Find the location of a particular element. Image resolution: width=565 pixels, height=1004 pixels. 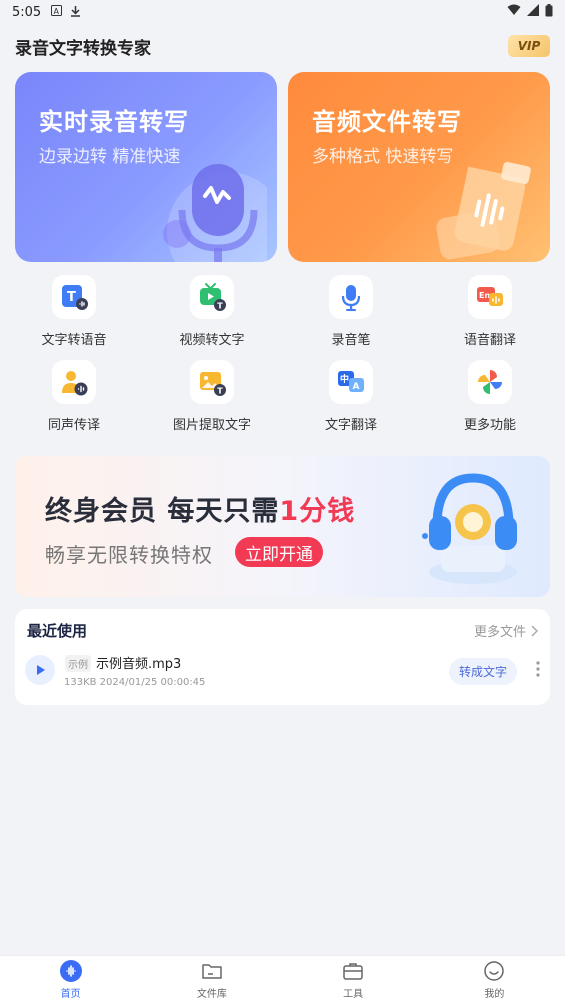

microphone-icon is located at coordinates (215, 213).